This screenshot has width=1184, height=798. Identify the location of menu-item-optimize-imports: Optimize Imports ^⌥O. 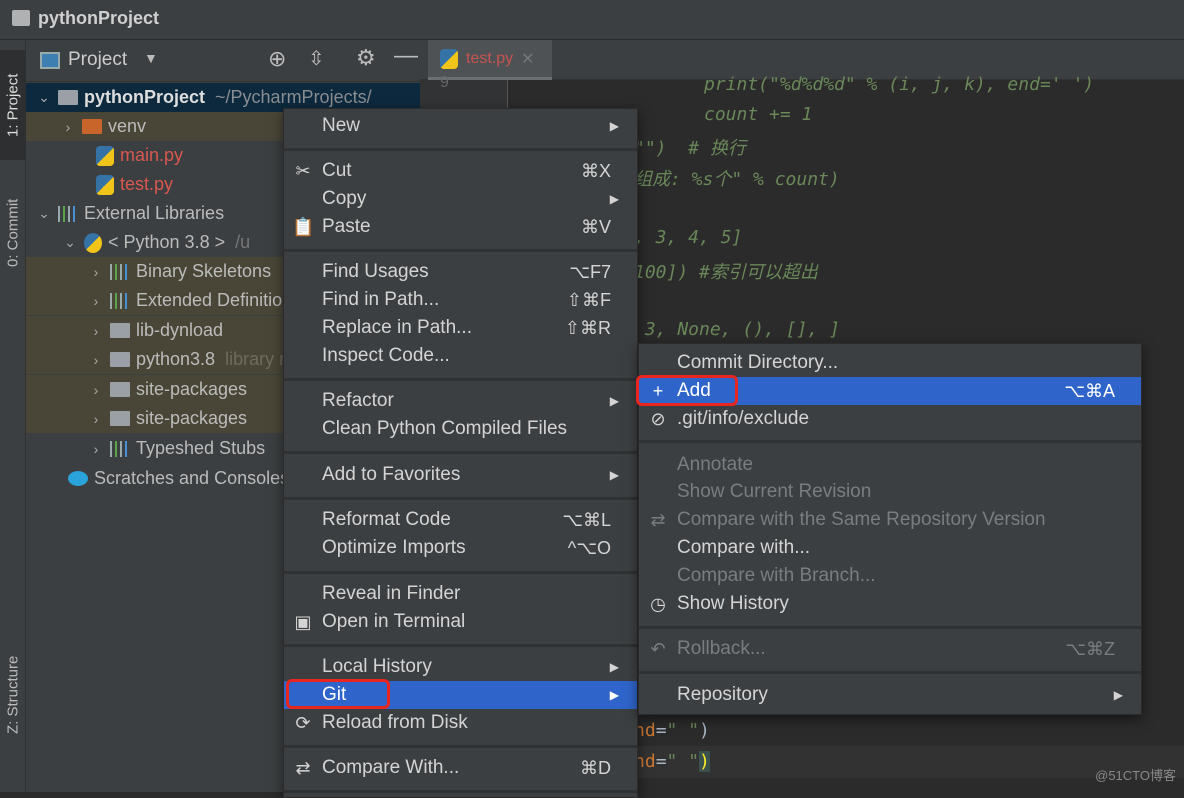
(460, 548).